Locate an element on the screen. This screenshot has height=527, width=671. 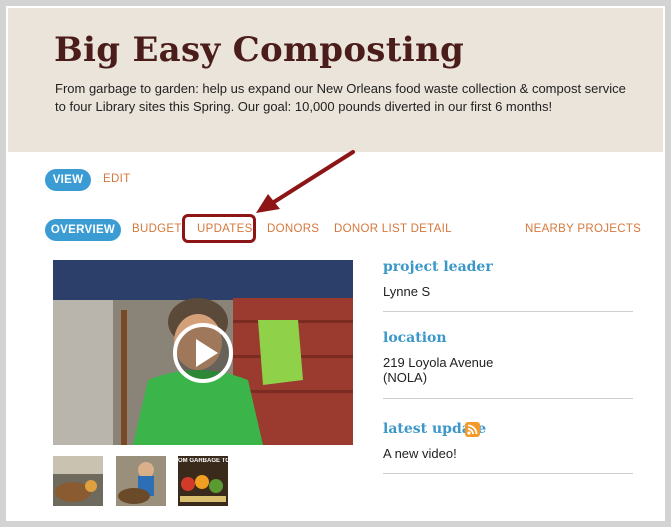
tab-nearby-projects: NEARBY PROJECTS is located at coordinates (583, 229).